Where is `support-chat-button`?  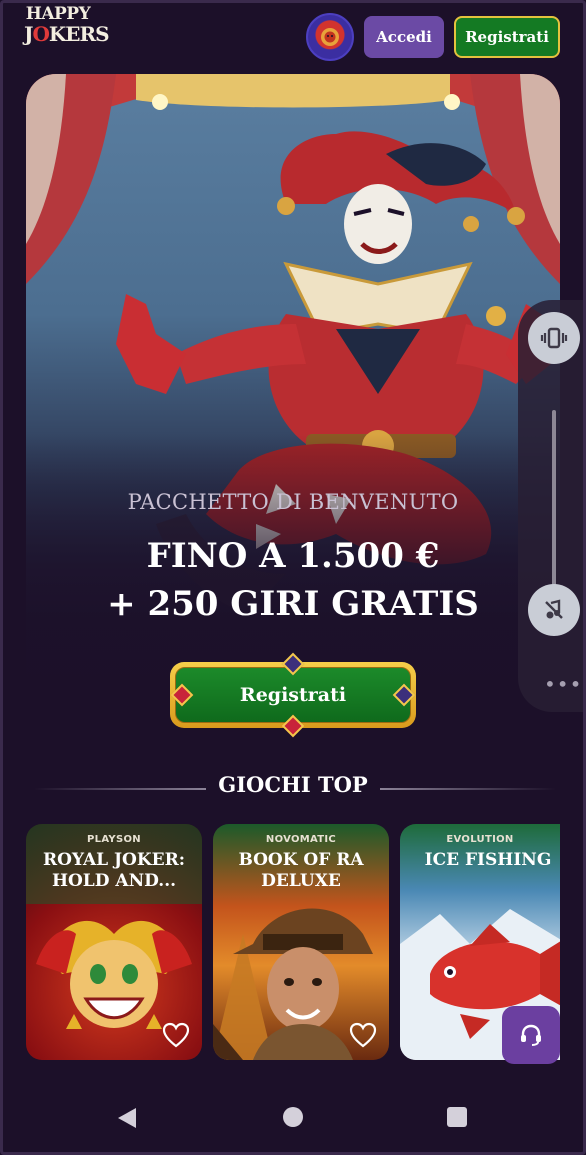 support-chat-button is located at coordinates (531, 1035).